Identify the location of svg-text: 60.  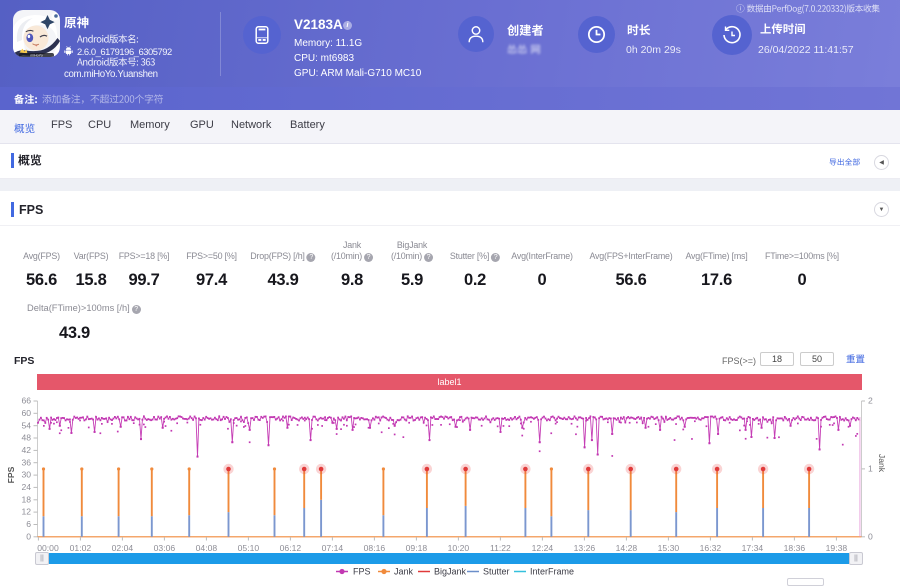
(26, 413).